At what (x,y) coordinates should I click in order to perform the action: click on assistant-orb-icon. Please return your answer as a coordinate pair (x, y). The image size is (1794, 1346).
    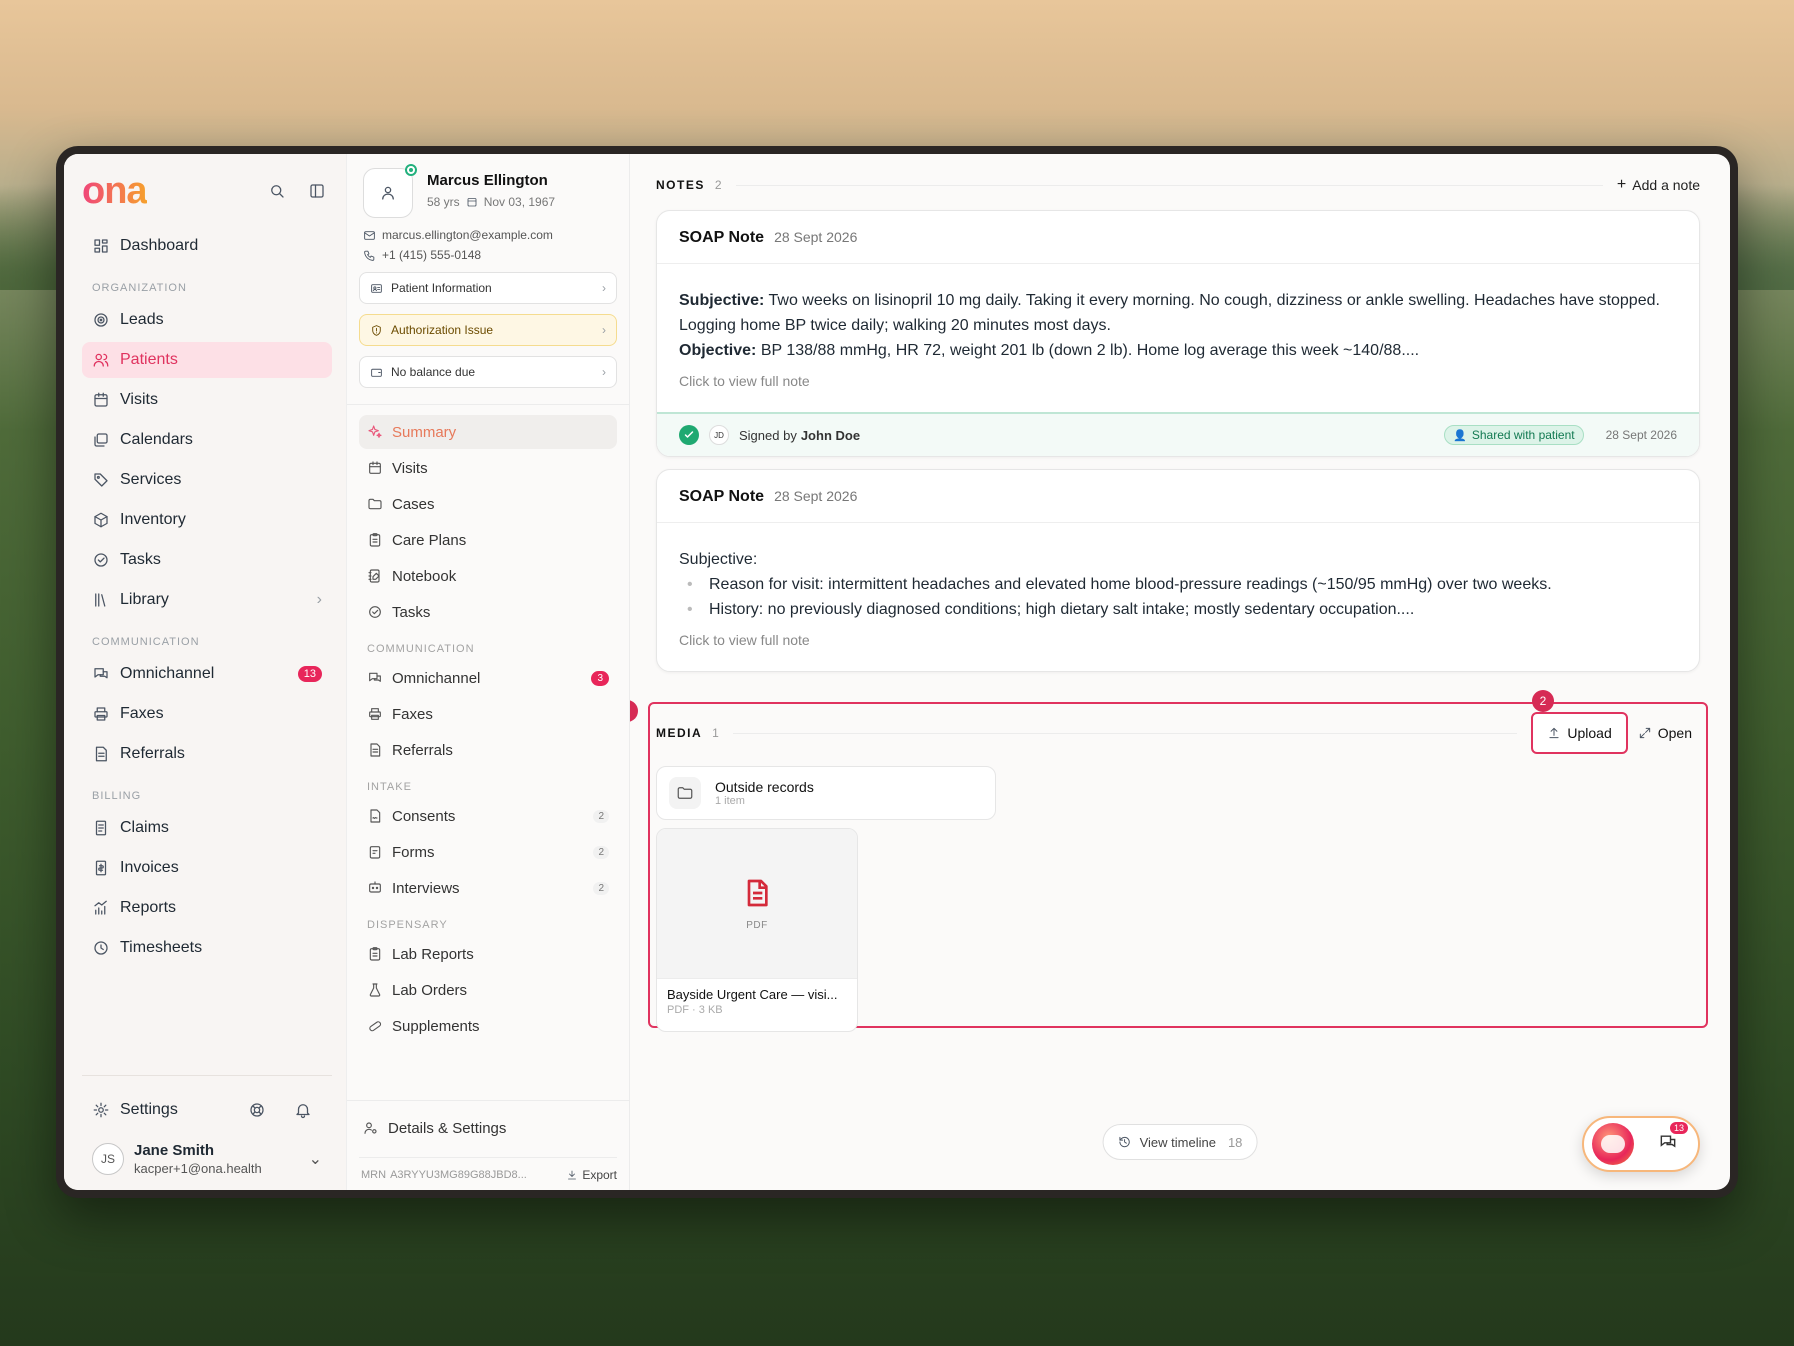
    Looking at the image, I should click on (1613, 1144).